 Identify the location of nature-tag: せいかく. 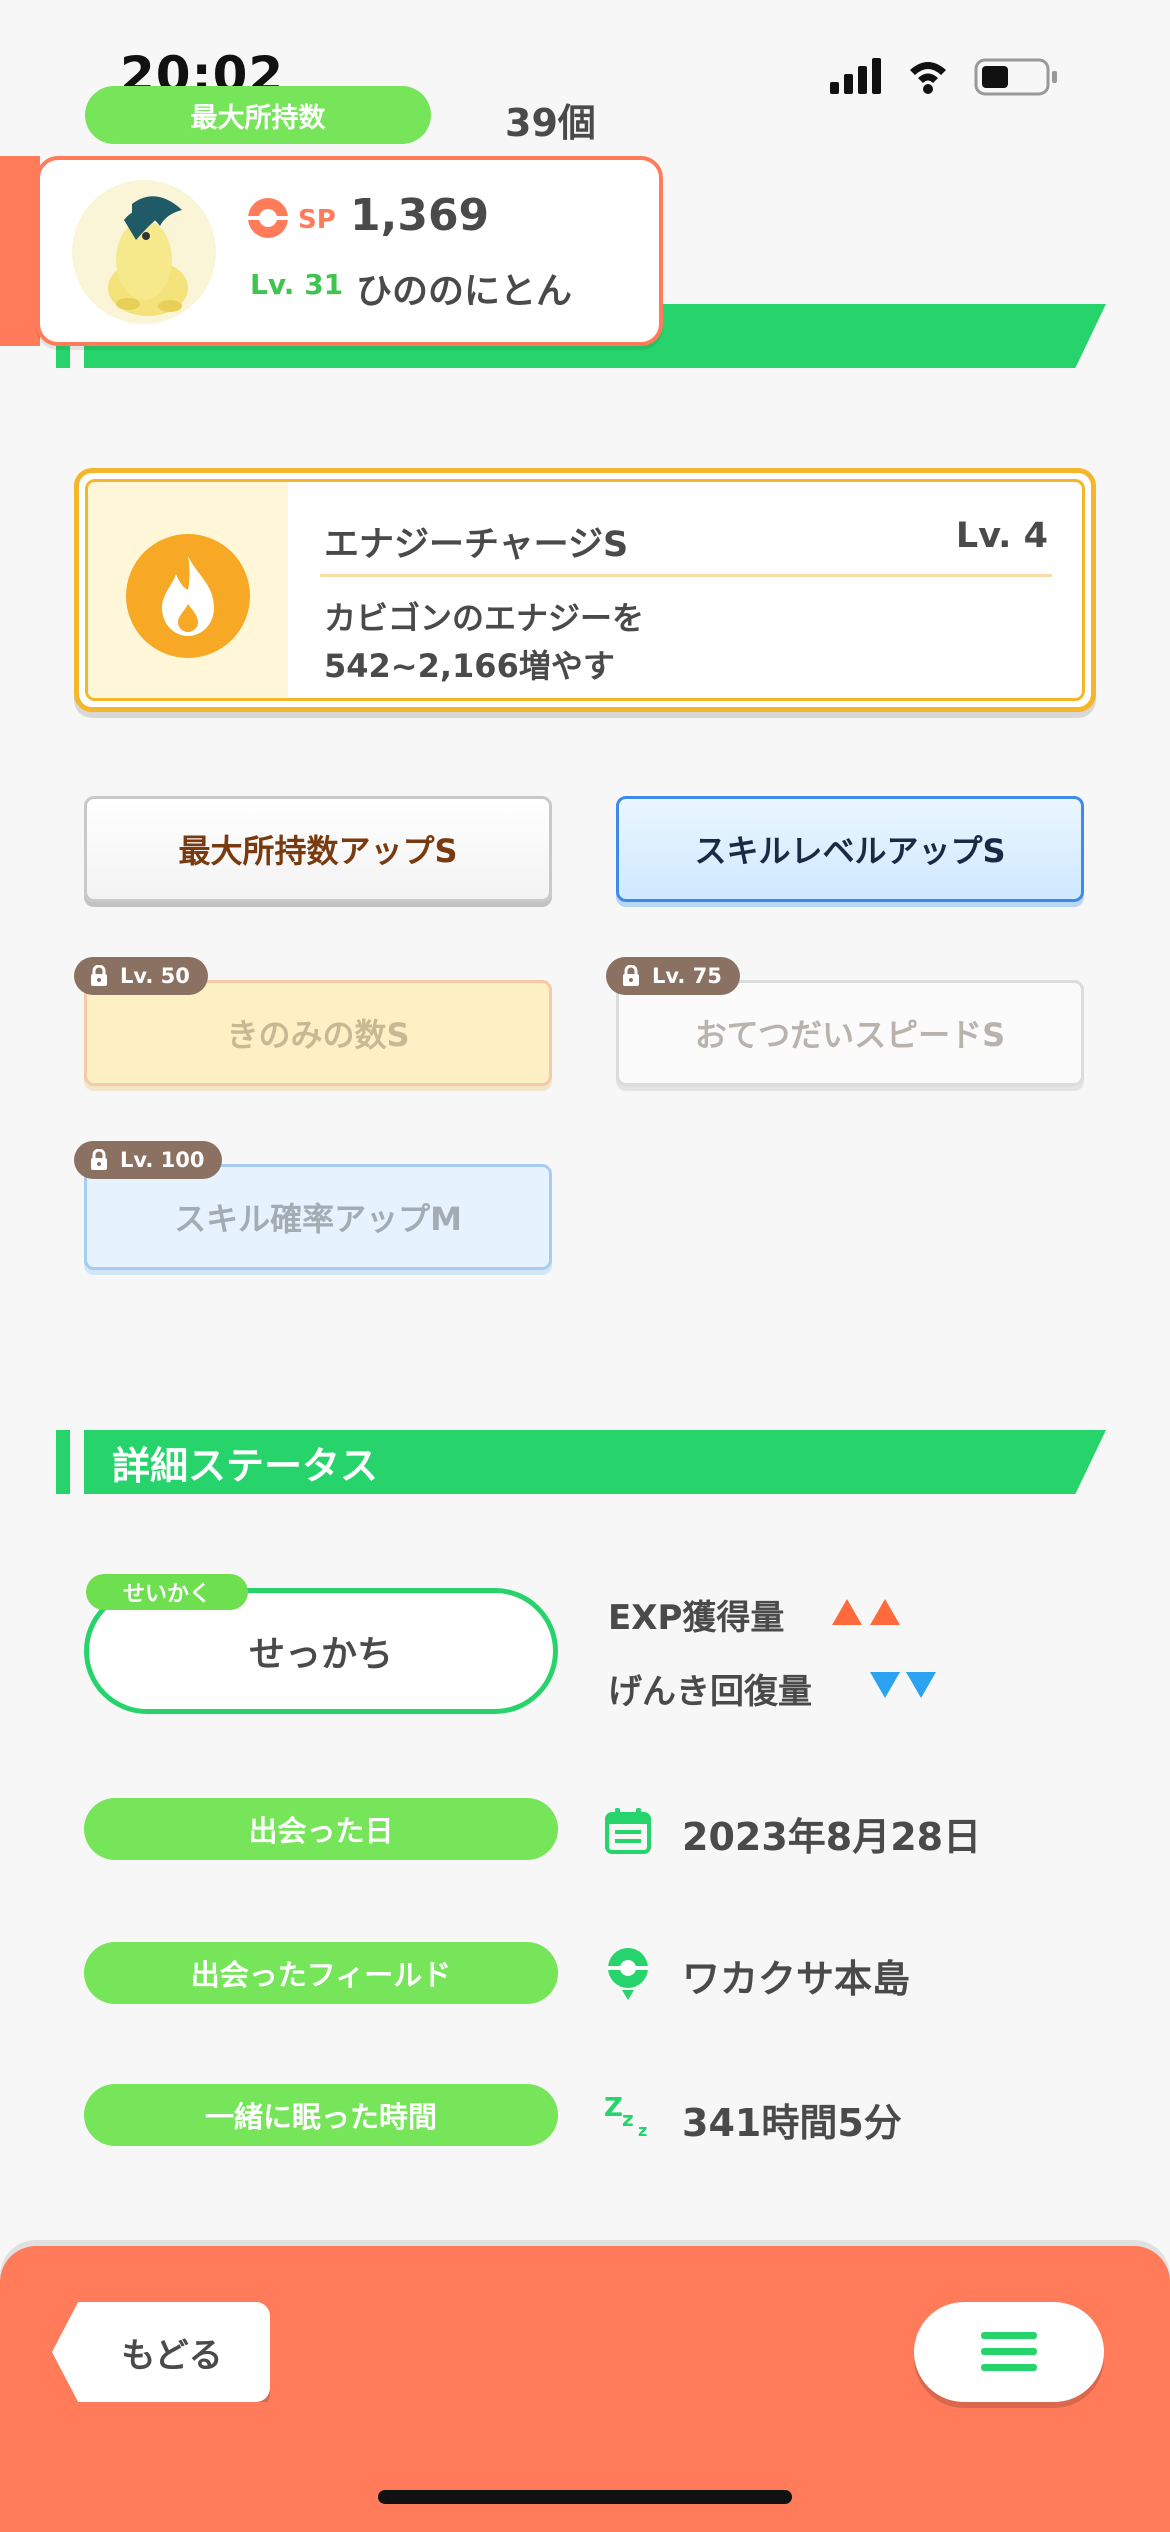
(167, 1592).